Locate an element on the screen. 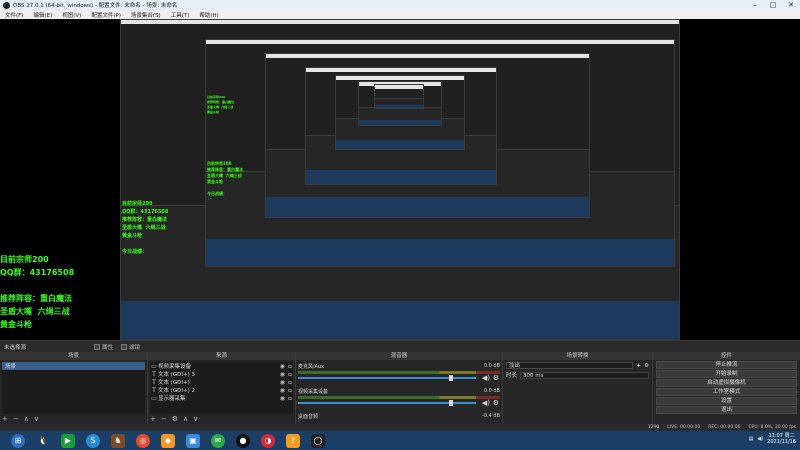 The image size is (800, 450). clock: 11:07 周二 2021/11/16 is located at coordinates (781, 439).